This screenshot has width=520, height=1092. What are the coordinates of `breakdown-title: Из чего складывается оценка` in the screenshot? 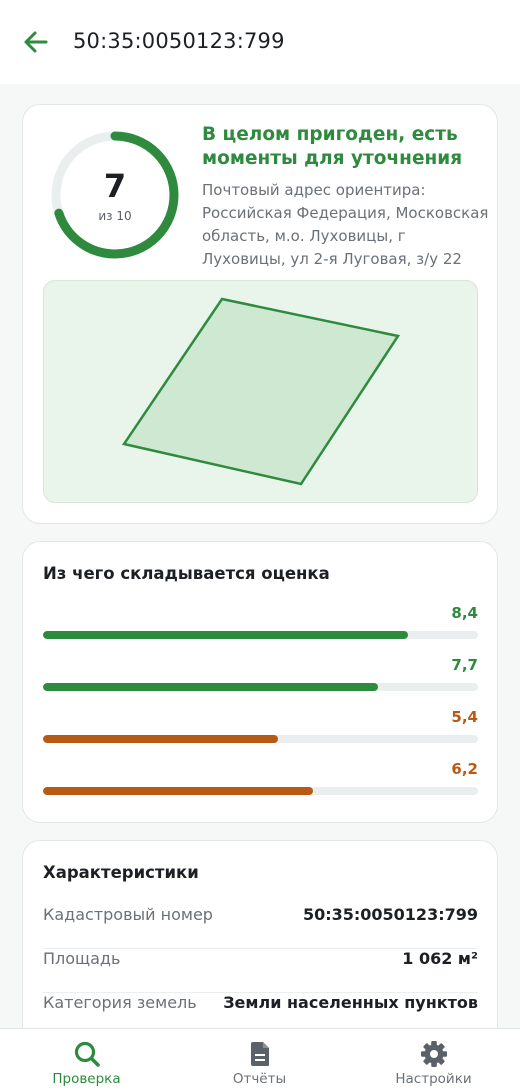 It's located at (186, 573).